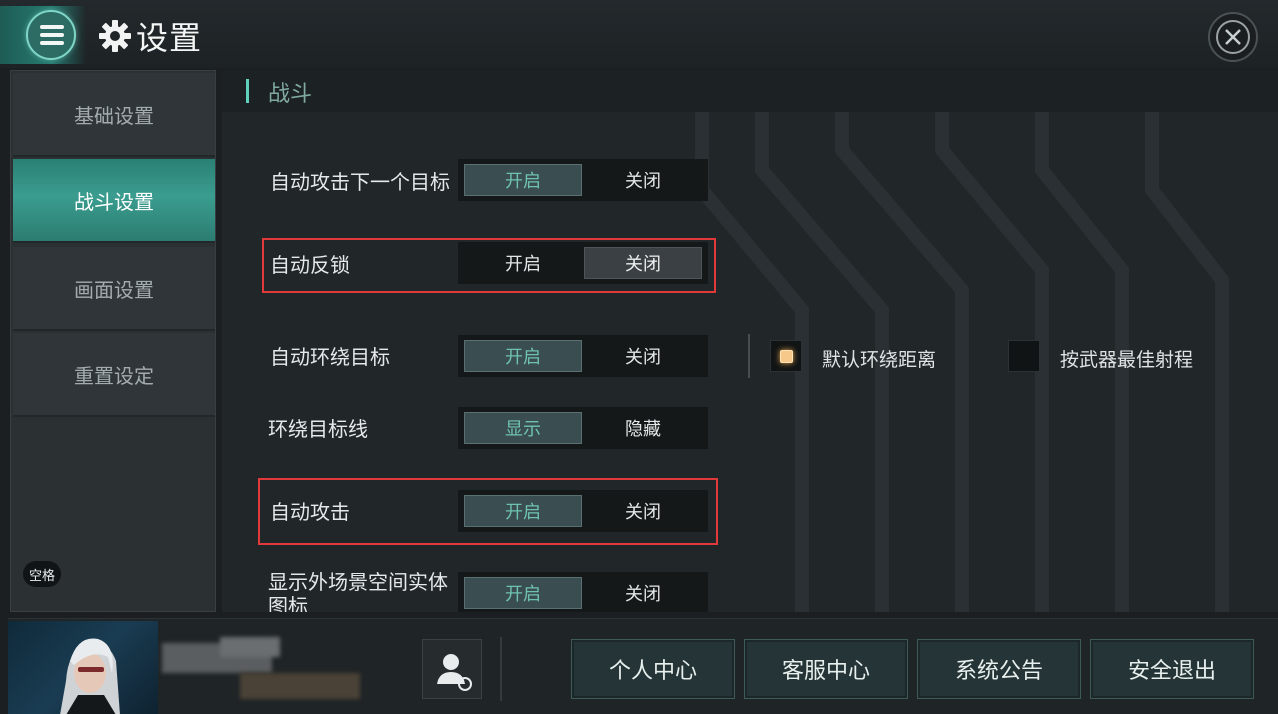 The width and height of the screenshot is (1278, 714). I want to click on option-hide: 隐藏, so click(643, 428).